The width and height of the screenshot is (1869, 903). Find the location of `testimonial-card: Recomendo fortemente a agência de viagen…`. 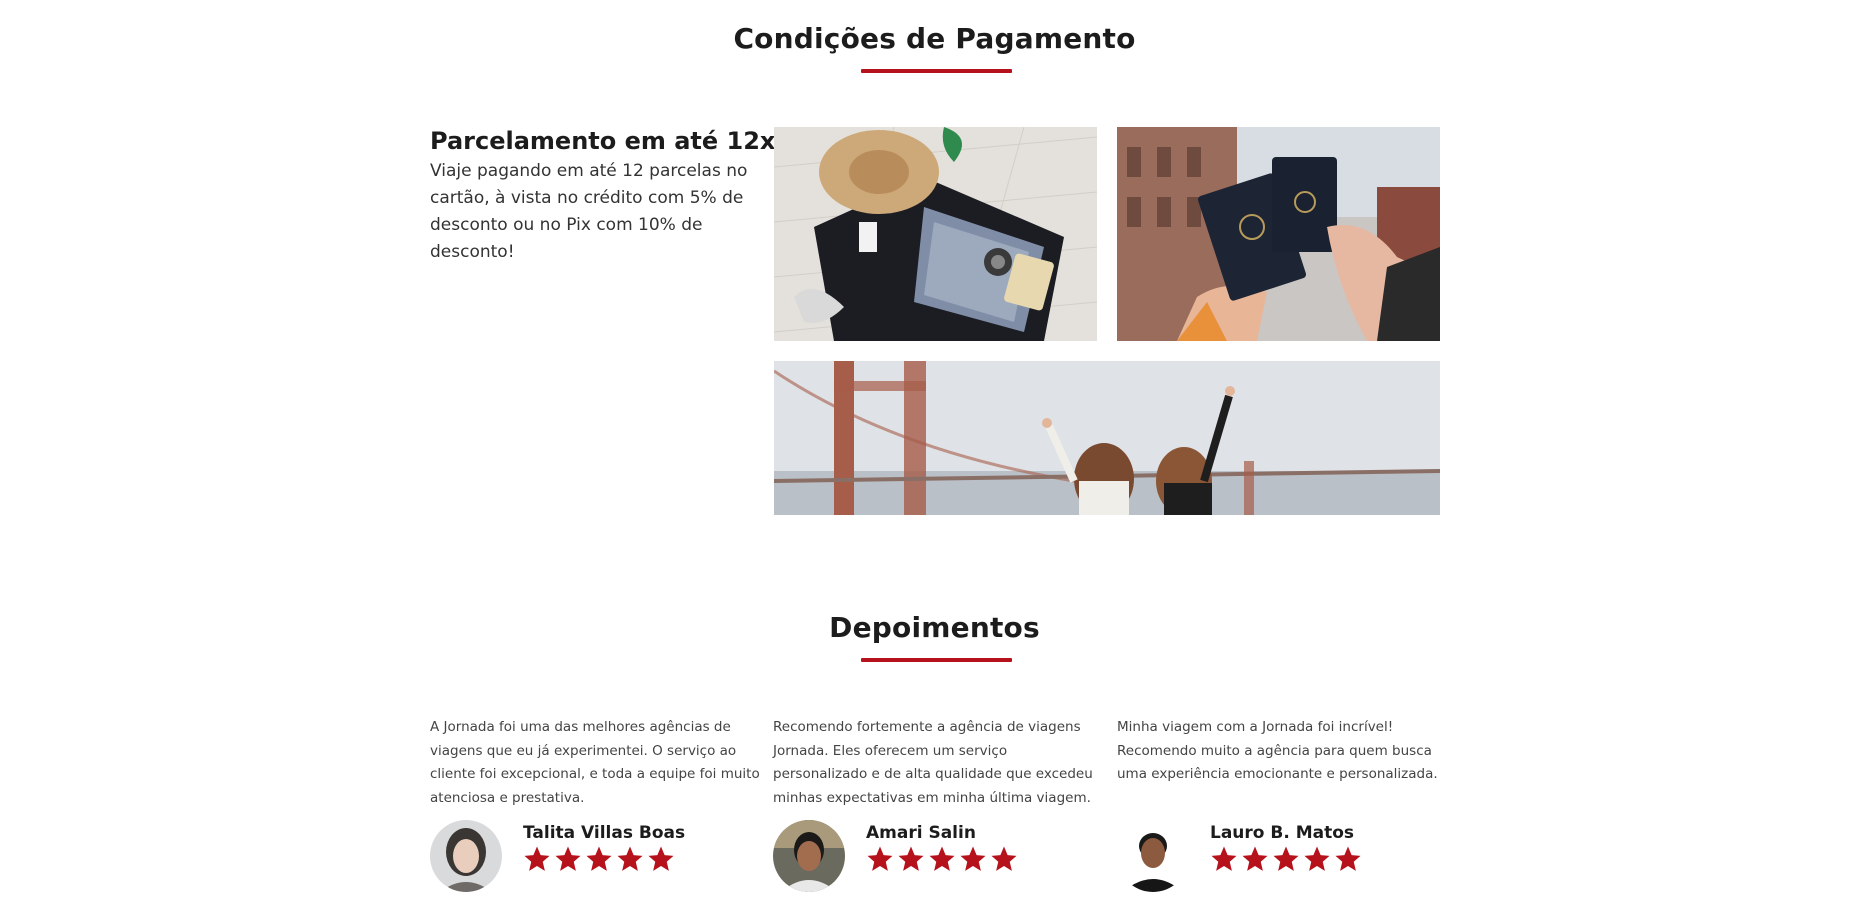

testimonial-card: Recomendo fortemente a agência de viagen… is located at coordinates (938, 804).